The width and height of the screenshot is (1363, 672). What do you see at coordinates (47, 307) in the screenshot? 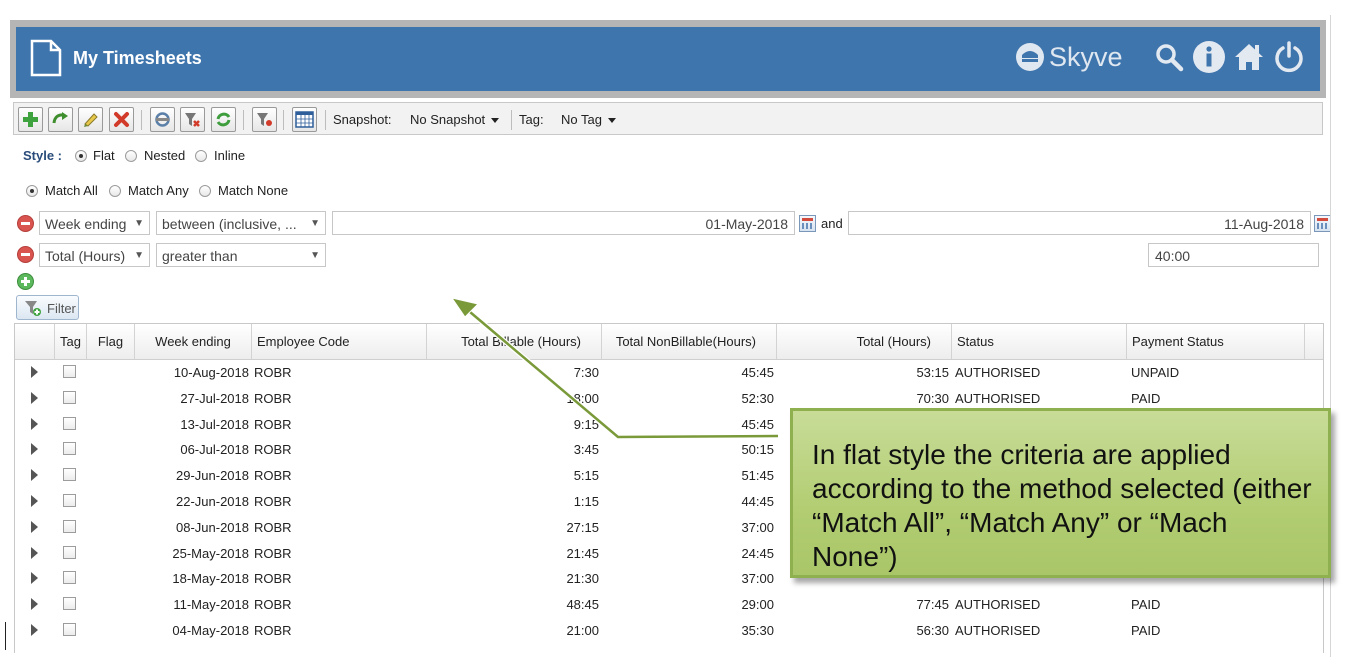
I see `filter-button: Filter` at bounding box center [47, 307].